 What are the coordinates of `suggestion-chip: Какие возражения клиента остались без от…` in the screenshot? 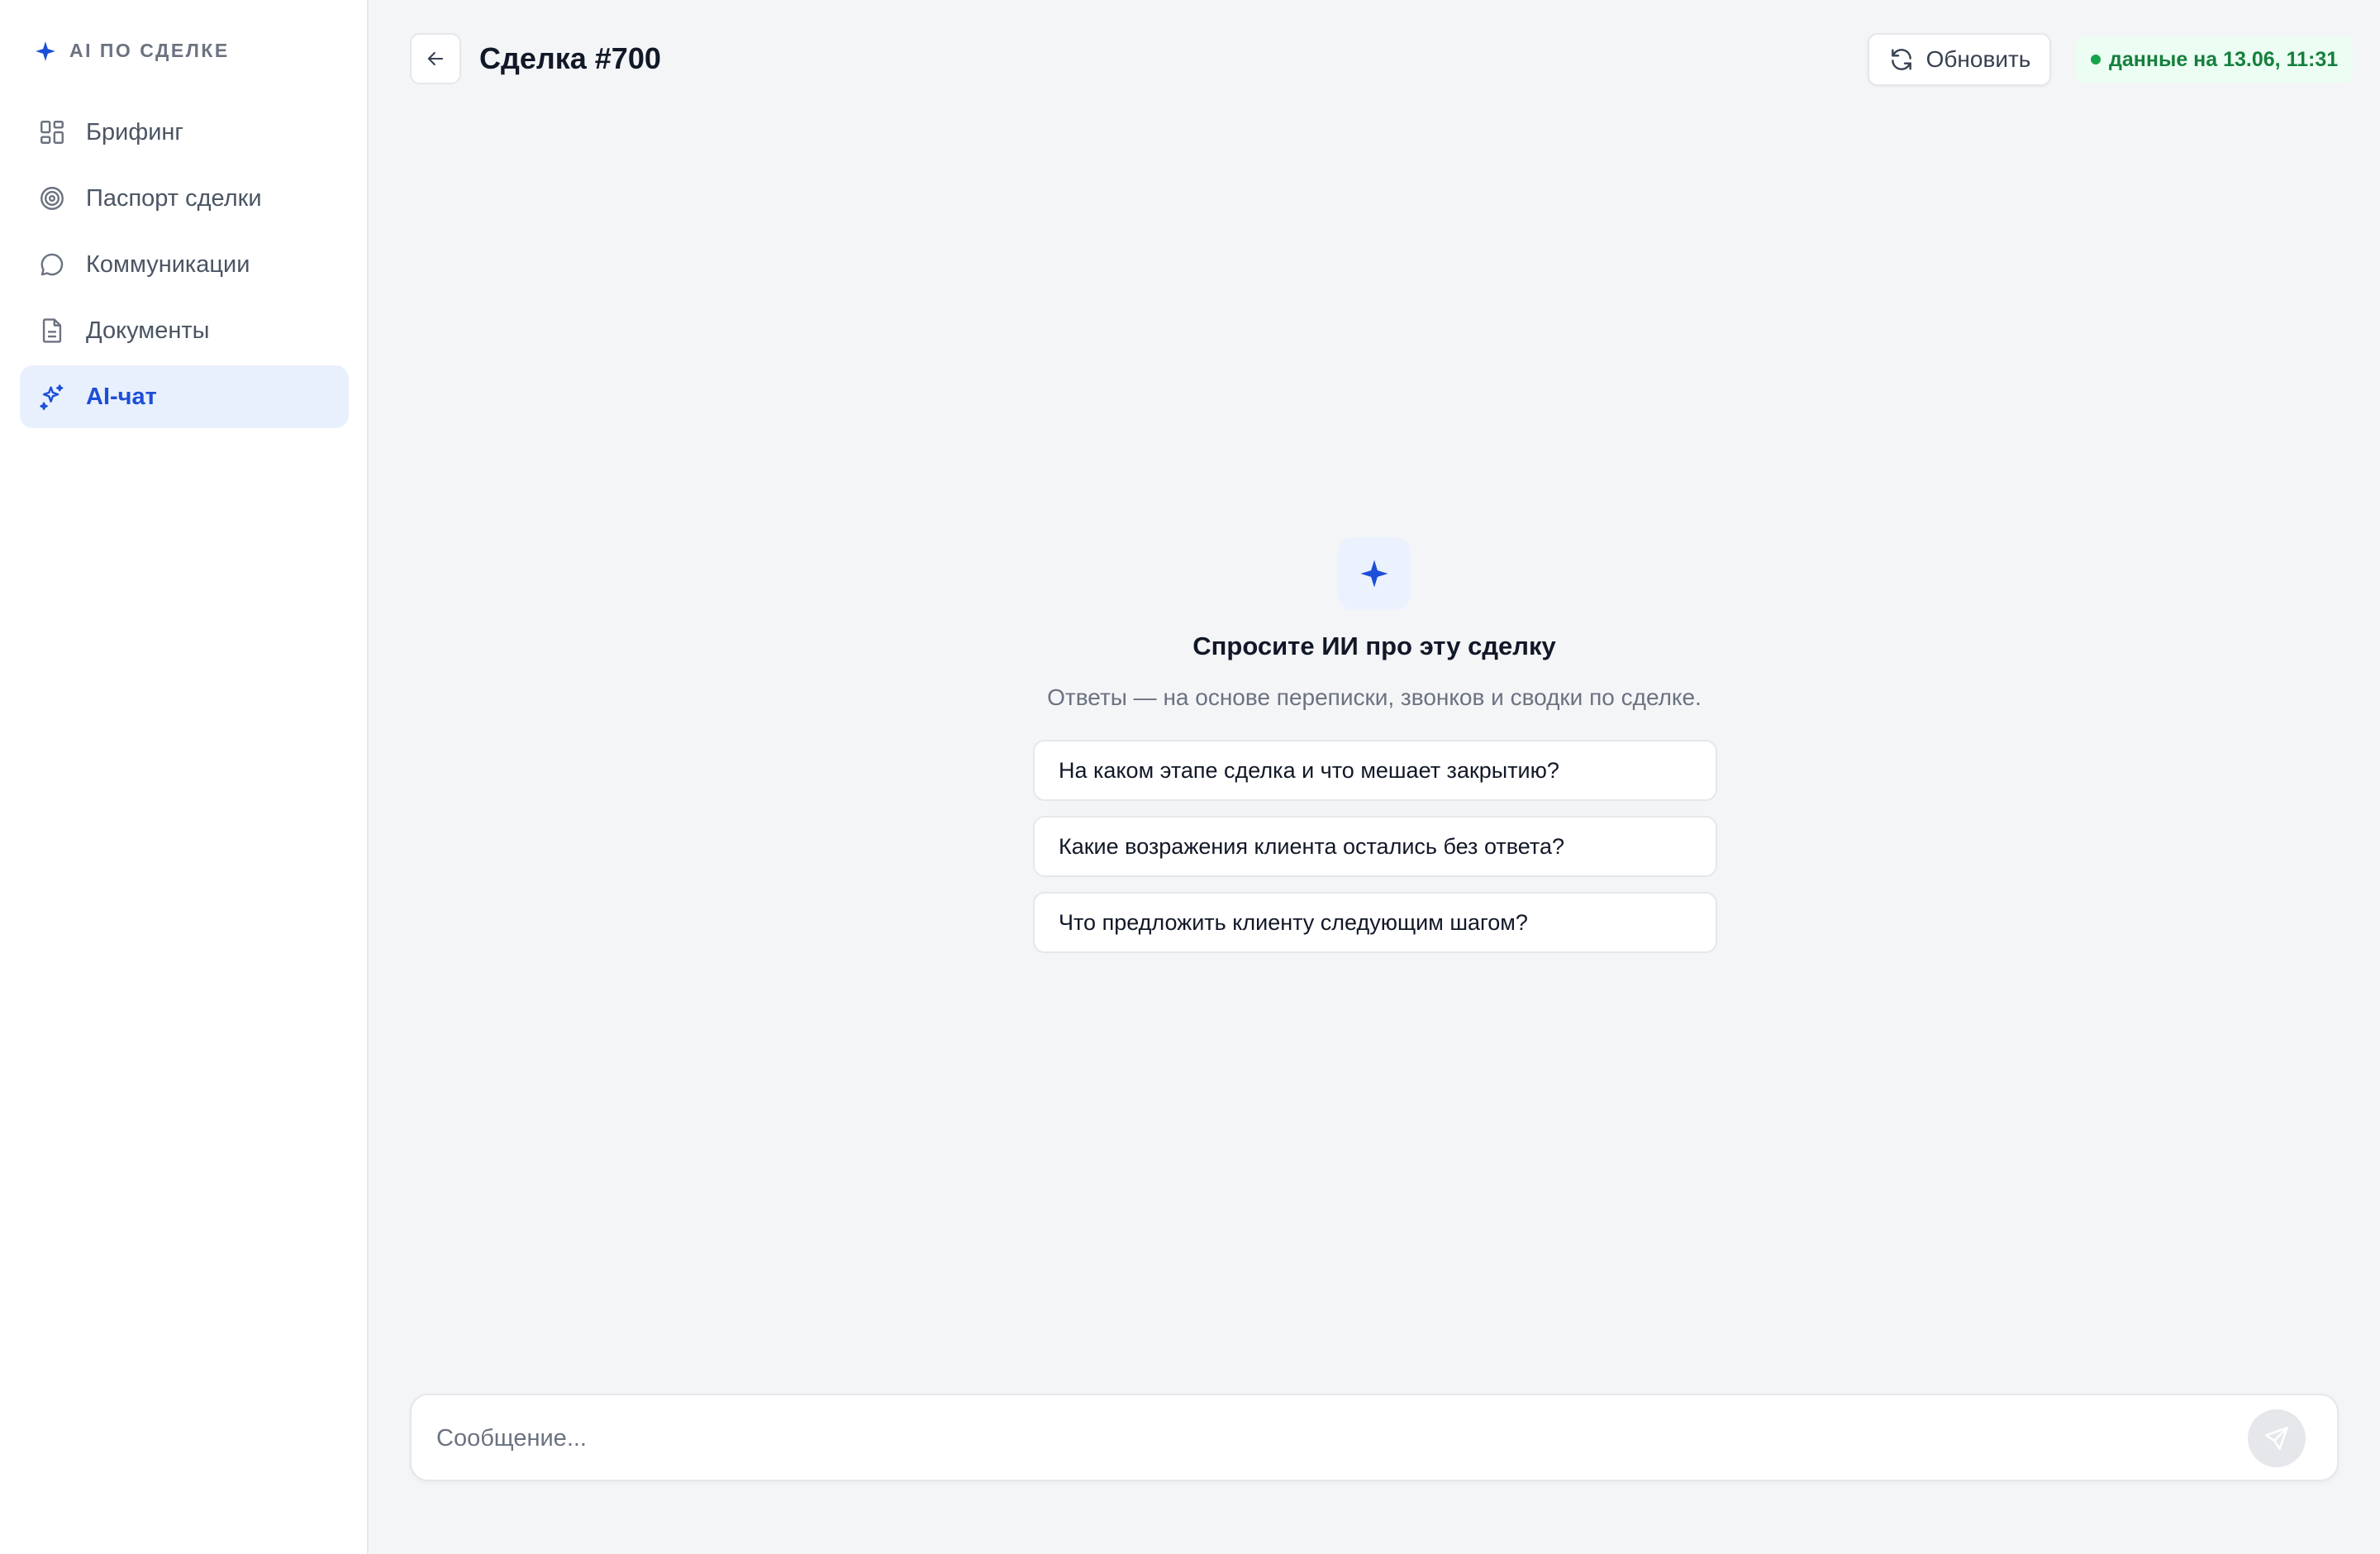 It's located at (1375, 846).